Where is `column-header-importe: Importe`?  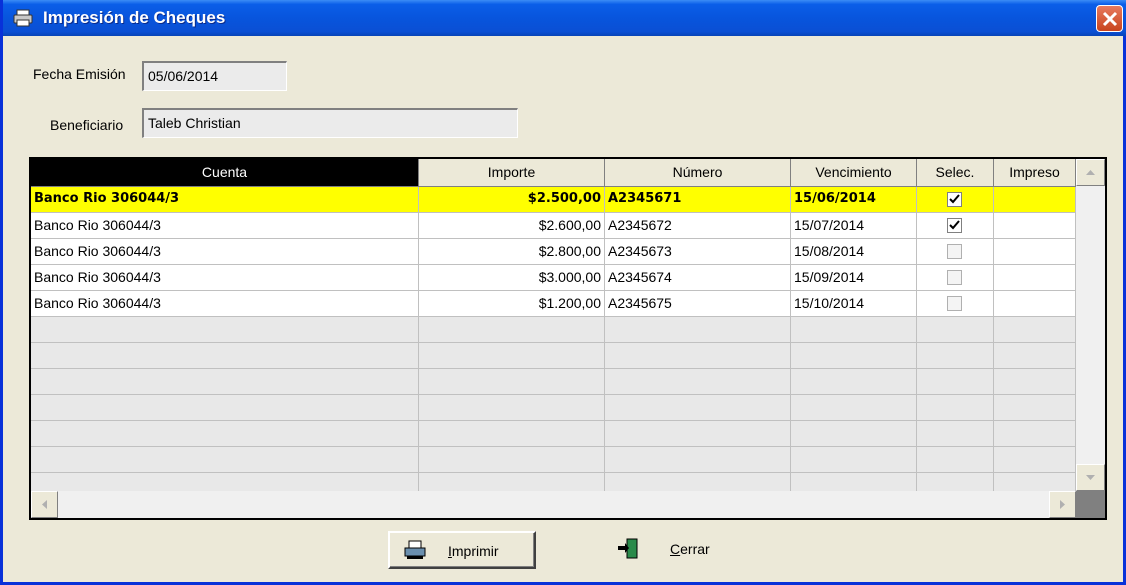 column-header-importe: Importe is located at coordinates (512, 173).